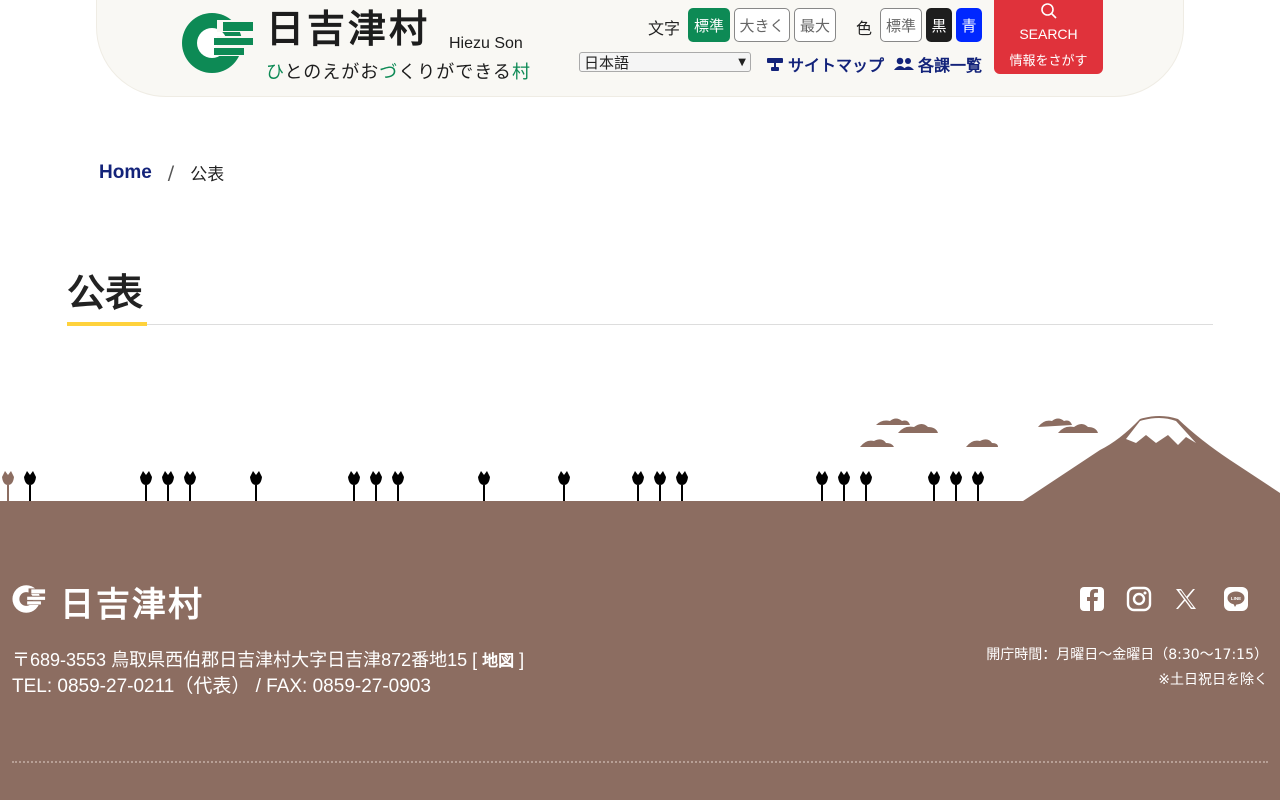 The image size is (1280, 800). What do you see at coordinates (1048, 61) in the screenshot?
I see `search-label-jp: 情報をさがす` at bounding box center [1048, 61].